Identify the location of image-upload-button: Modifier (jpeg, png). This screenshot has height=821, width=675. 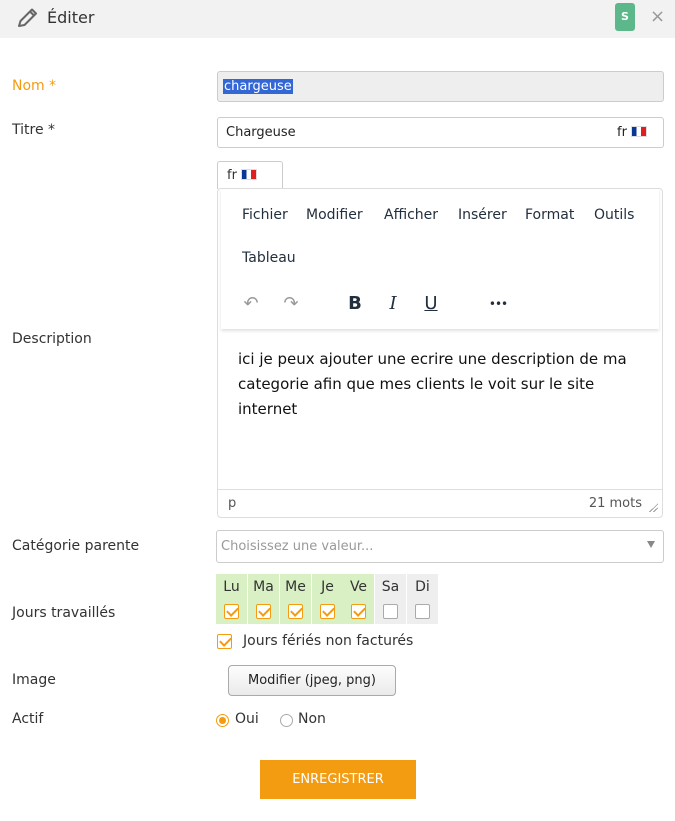
(312, 680).